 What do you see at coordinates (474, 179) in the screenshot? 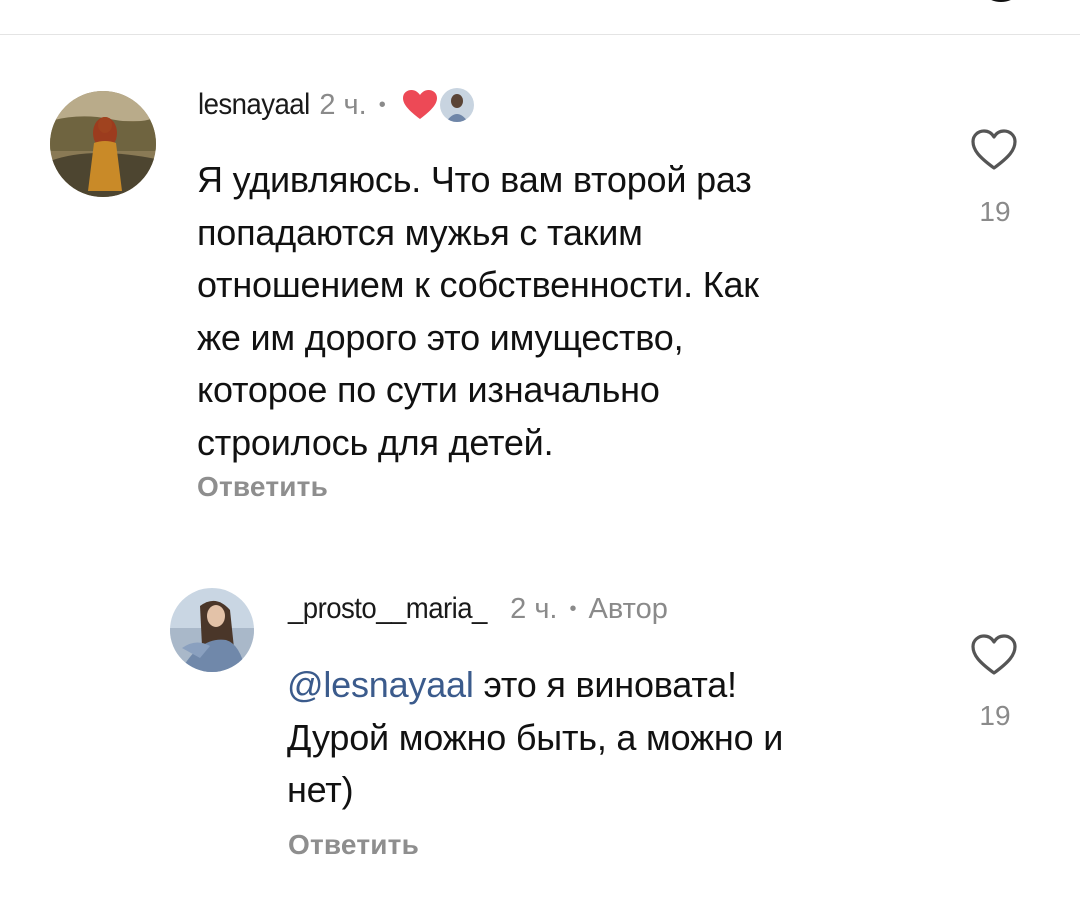
I see `comment-line: Я удивляюсь. Что вам второй раз` at bounding box center [474, 179].